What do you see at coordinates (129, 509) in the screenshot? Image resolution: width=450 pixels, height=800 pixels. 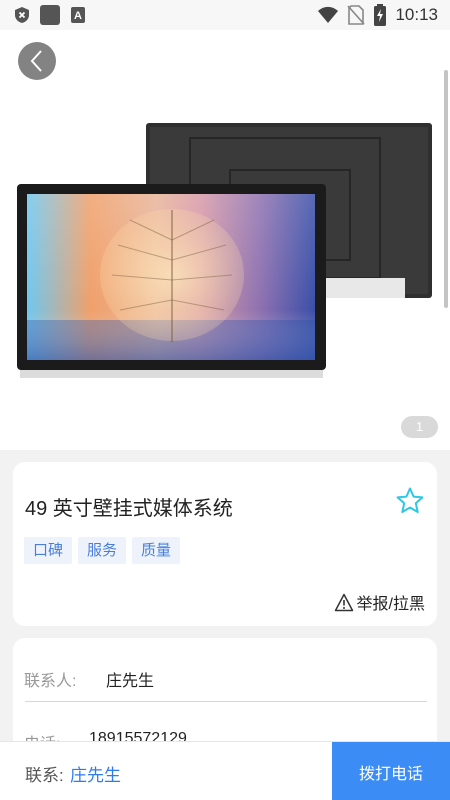 I see `product-title: 49 英寸壁挂式媒体系统` at bounding box center [129, 509].